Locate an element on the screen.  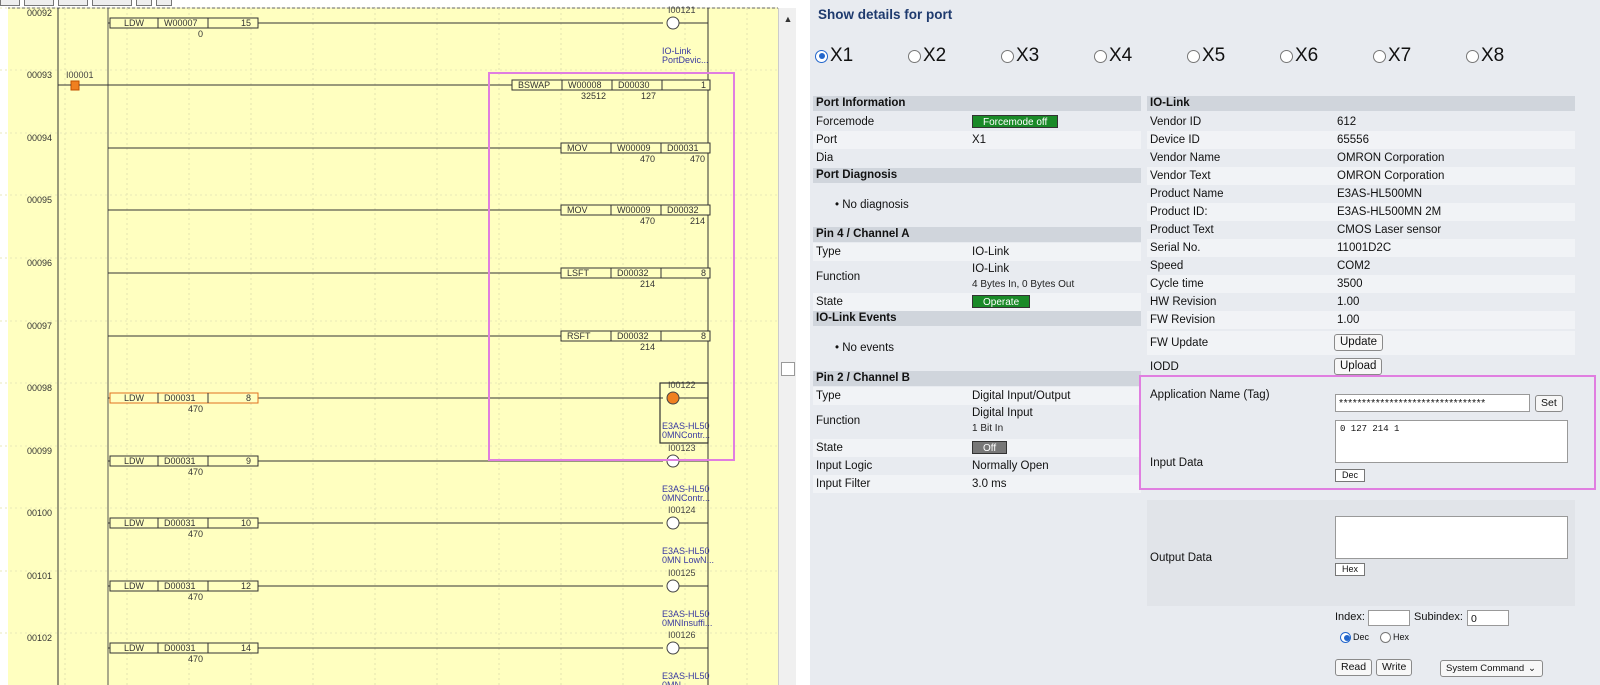
forcemode-badge: Forcemode off is located at coordinates (1015, 122).